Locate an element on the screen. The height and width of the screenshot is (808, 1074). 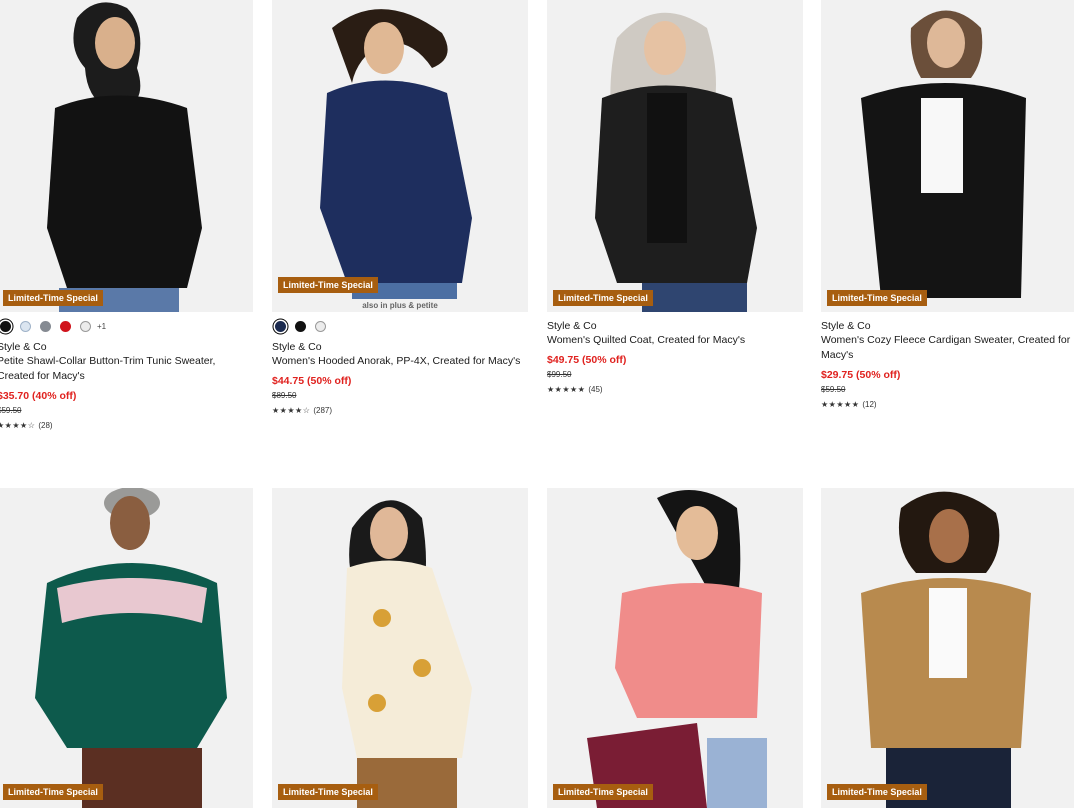
sale-price: $35.70 (40% off) is located at coordinates (38, 396).